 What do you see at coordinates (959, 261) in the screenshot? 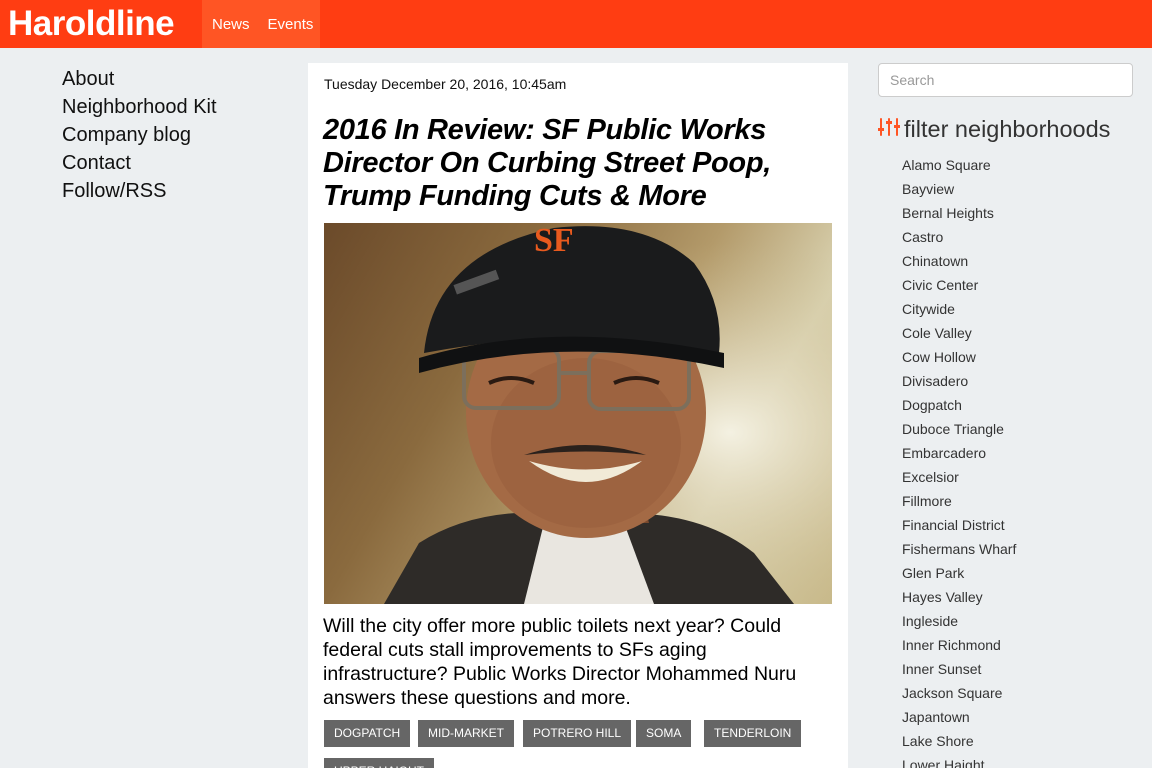
I see `neighborhood-link: Chinatown` at bounding box center [959, 261].